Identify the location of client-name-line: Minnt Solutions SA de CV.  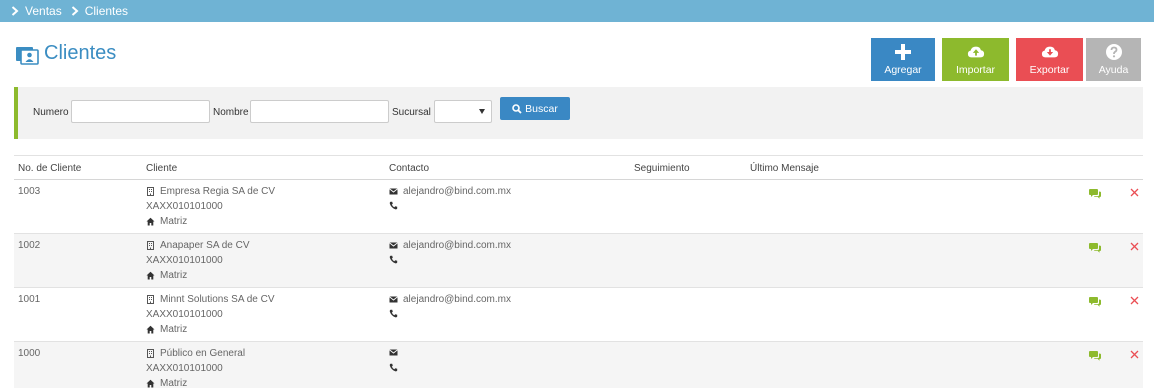
(210, 299).